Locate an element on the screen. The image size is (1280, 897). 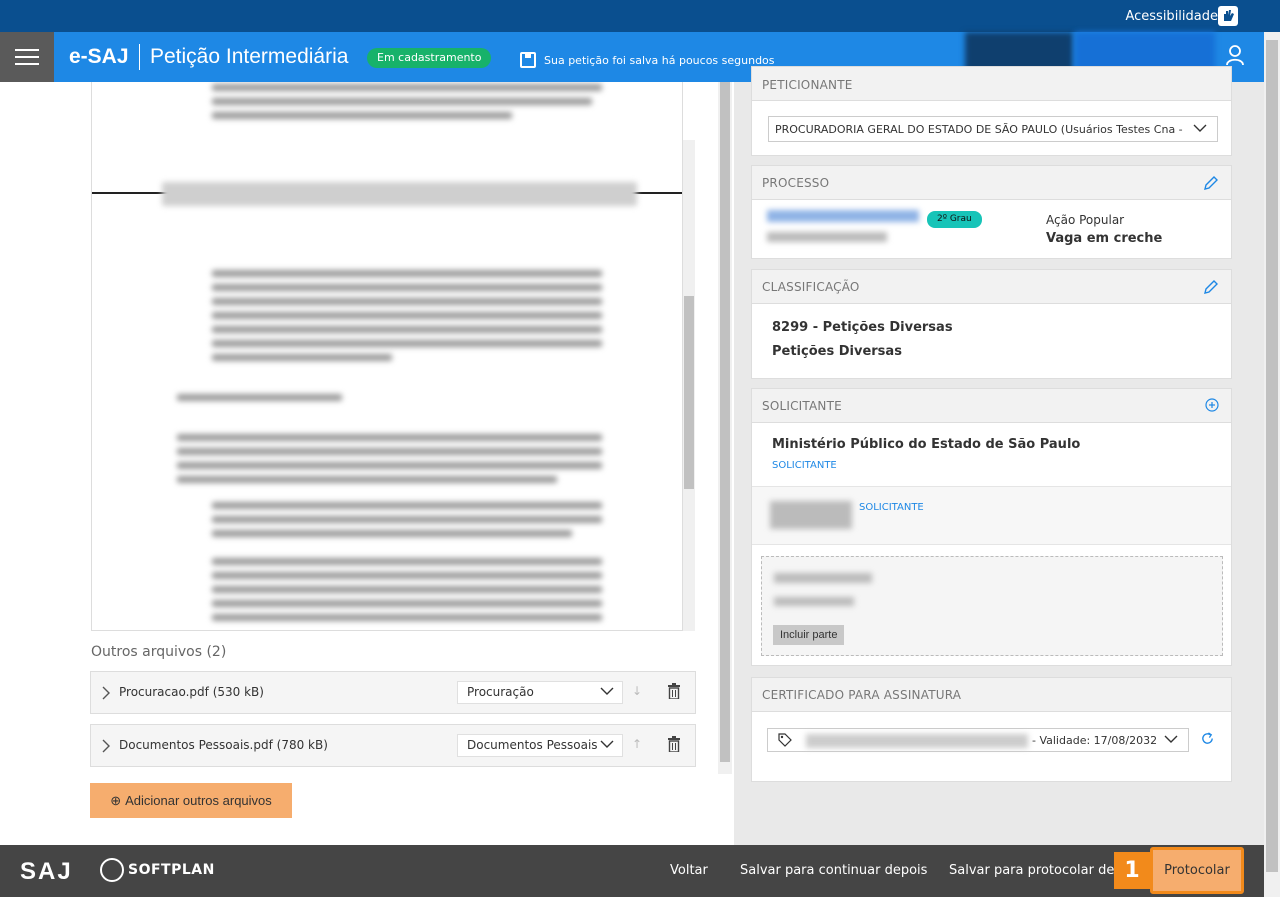
incluir-parte-button: Incluir parte is located at coordinates (809, 635).